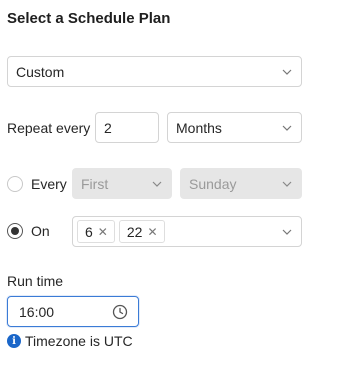 This screenshot has width=345, height=366. What do you see at coordinates (154, 71) in the screenshot?
I see `schedule-plan-select: Custom` at bounding box center [154, 71].